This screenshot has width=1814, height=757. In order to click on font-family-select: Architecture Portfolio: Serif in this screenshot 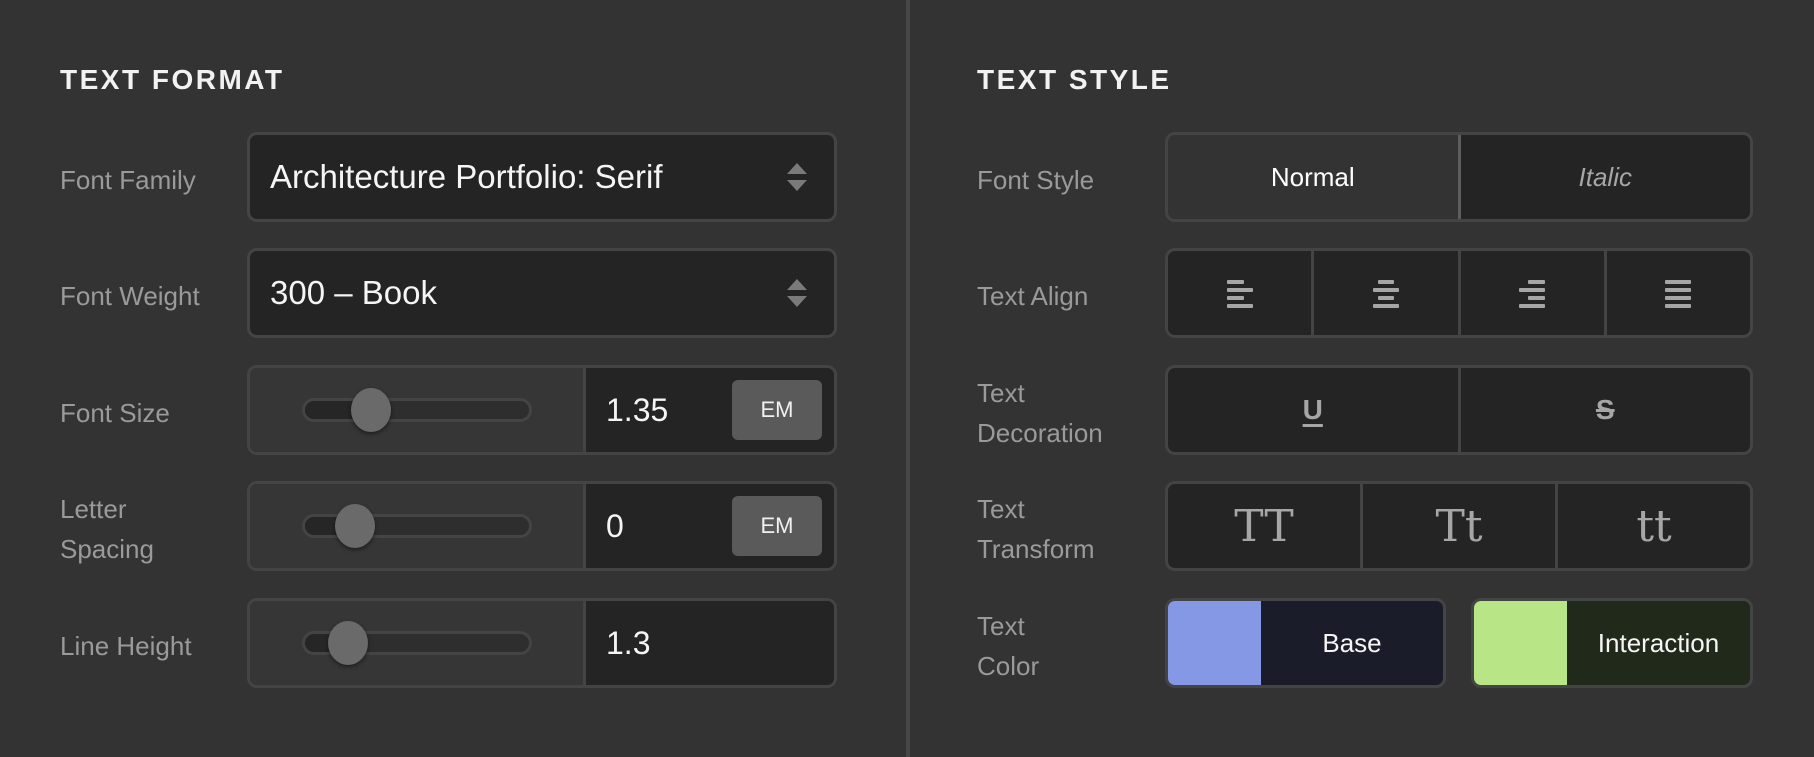, I will do `click(542, 177)`.